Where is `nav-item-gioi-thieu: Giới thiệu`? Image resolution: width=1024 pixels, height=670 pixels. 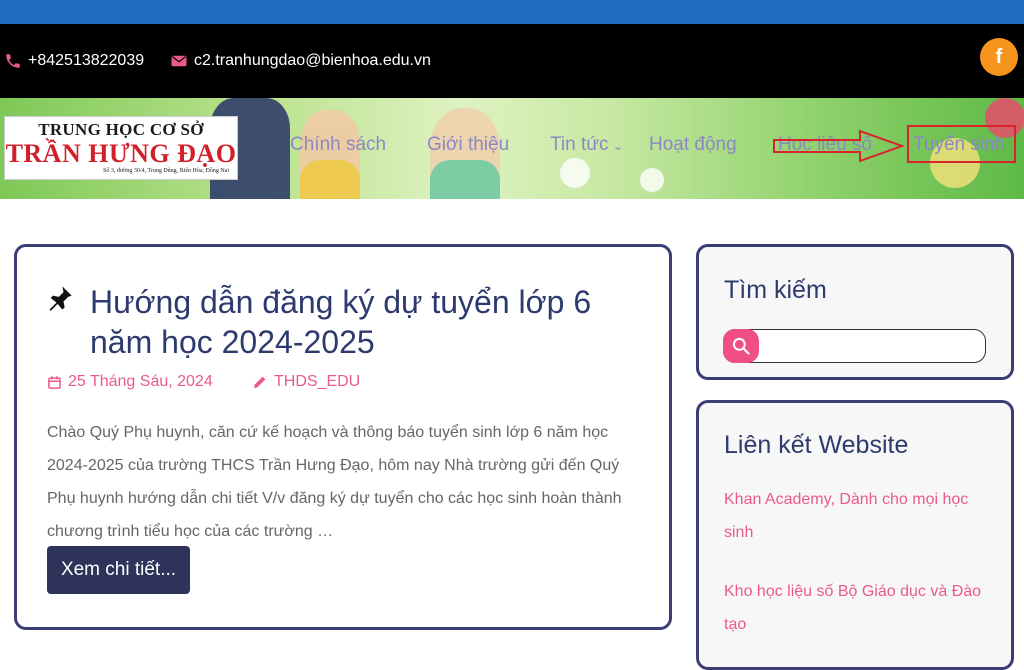
nav-item-gioi-thieu: Giới thiệu is located at coordinates (468, 145).